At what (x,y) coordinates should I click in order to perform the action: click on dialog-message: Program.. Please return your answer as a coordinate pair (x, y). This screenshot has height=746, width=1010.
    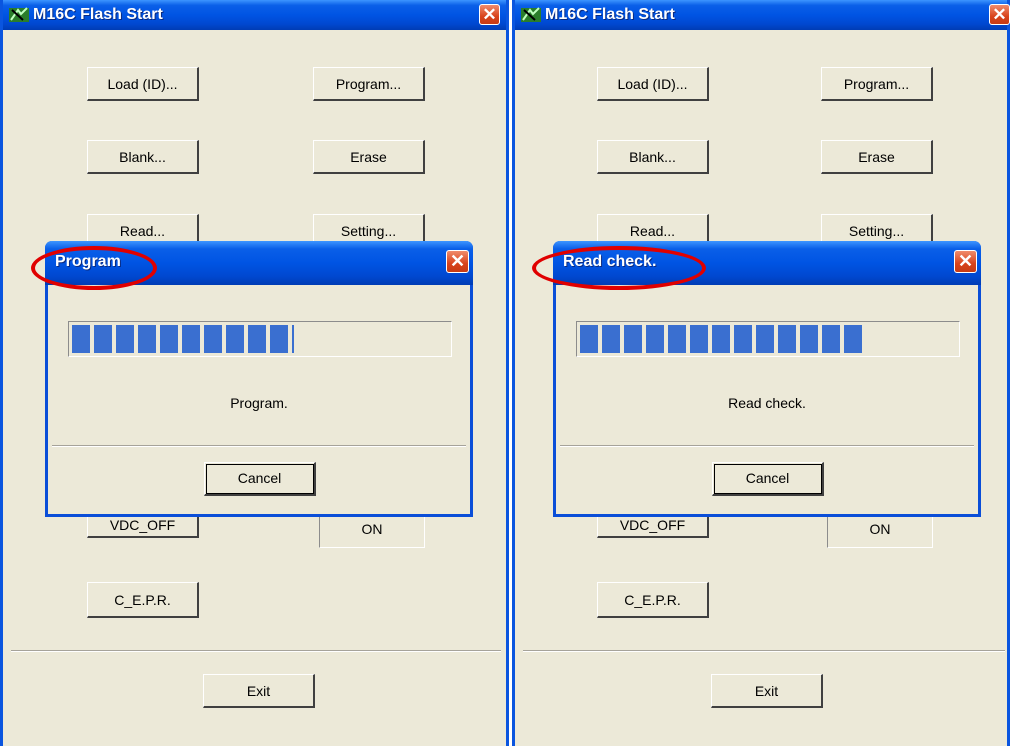
    Looking at the image, I should click on (259, 403).